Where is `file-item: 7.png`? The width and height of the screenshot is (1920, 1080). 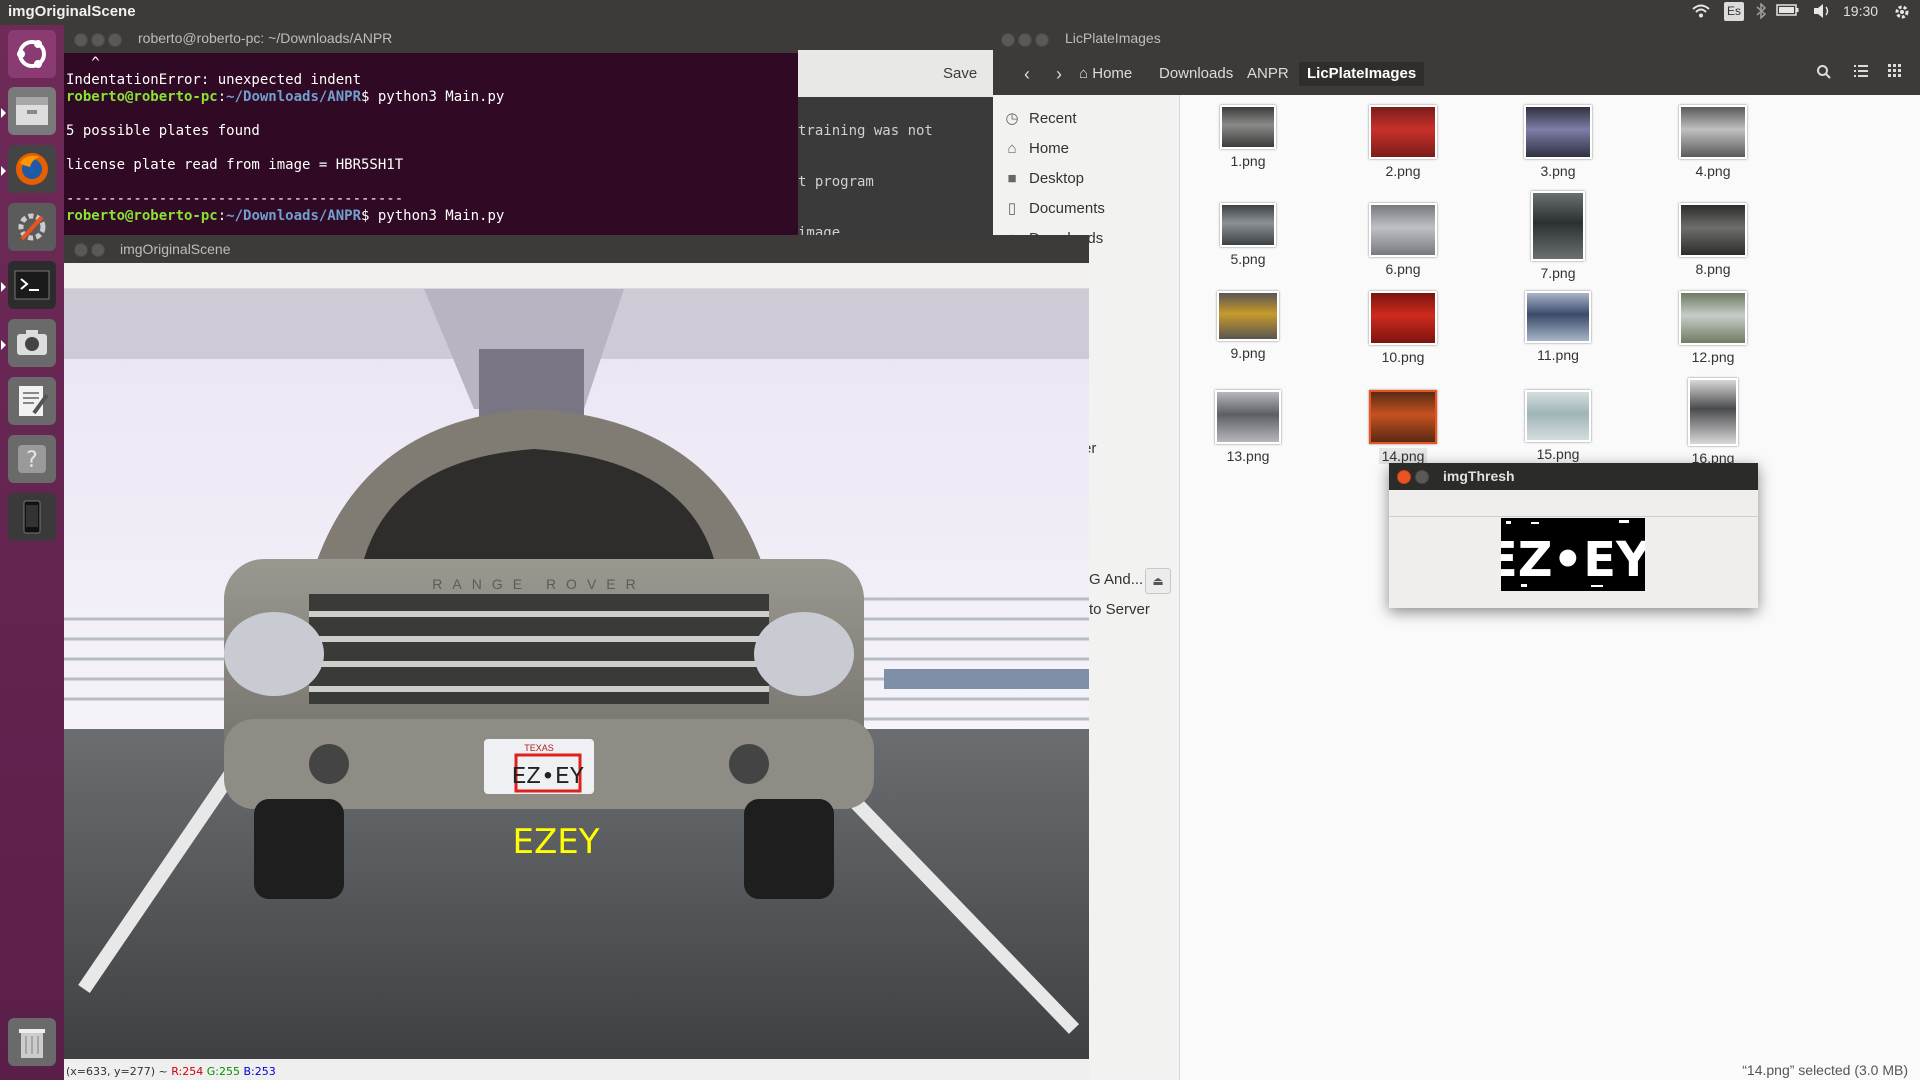
file-item: 7.png is located at coordinates (1558, 236).